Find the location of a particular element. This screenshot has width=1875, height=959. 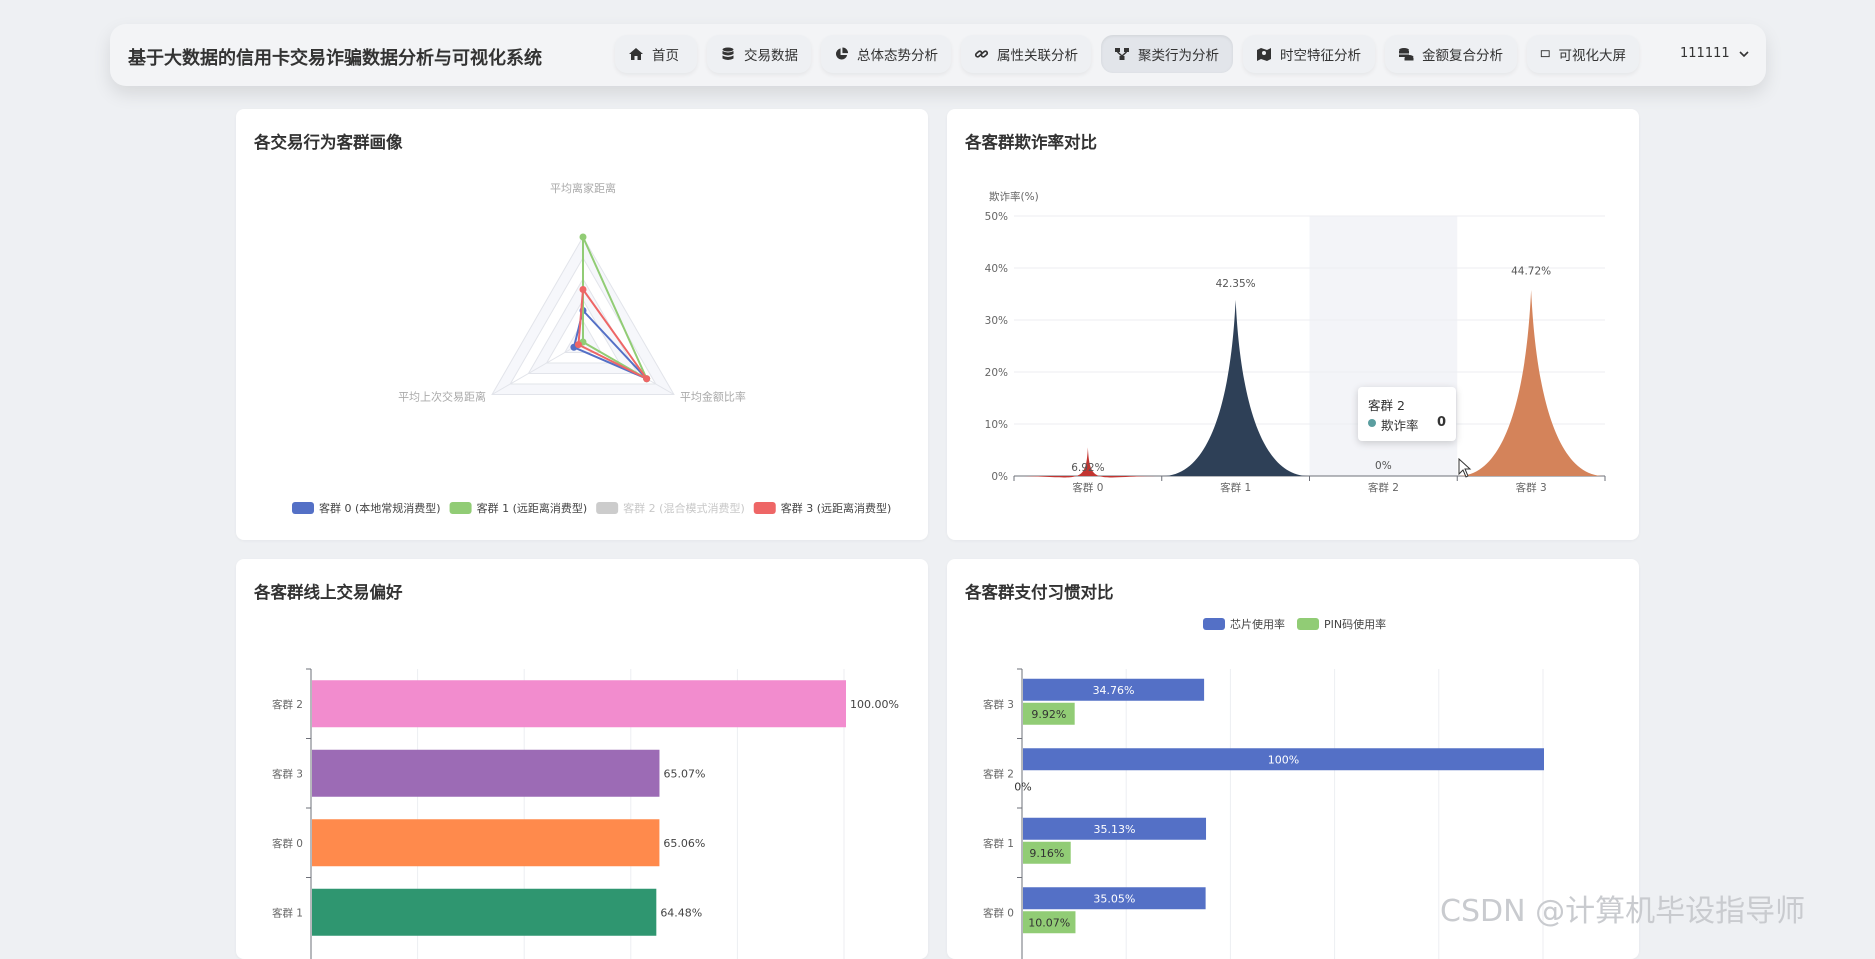

nav-item-dashboard: 可视化大屏 is located at coordinates (1583, 54).